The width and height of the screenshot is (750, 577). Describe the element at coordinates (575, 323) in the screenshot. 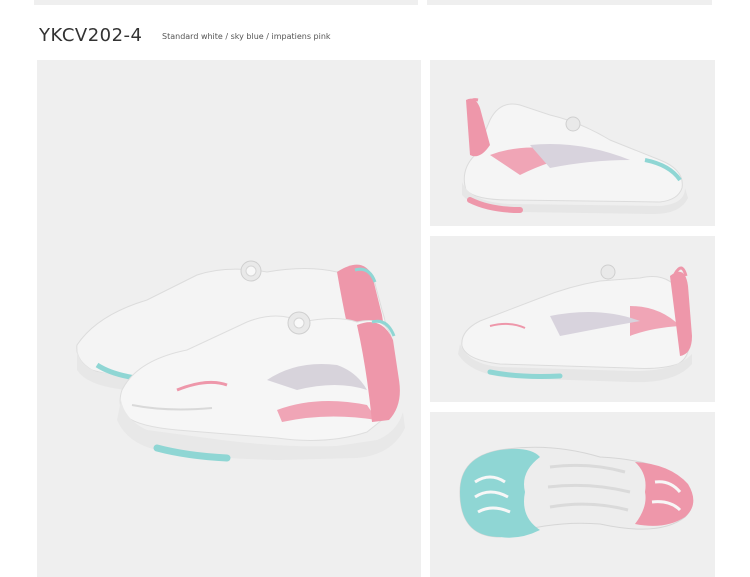

I see `shoe-medial-illustration` at that location.